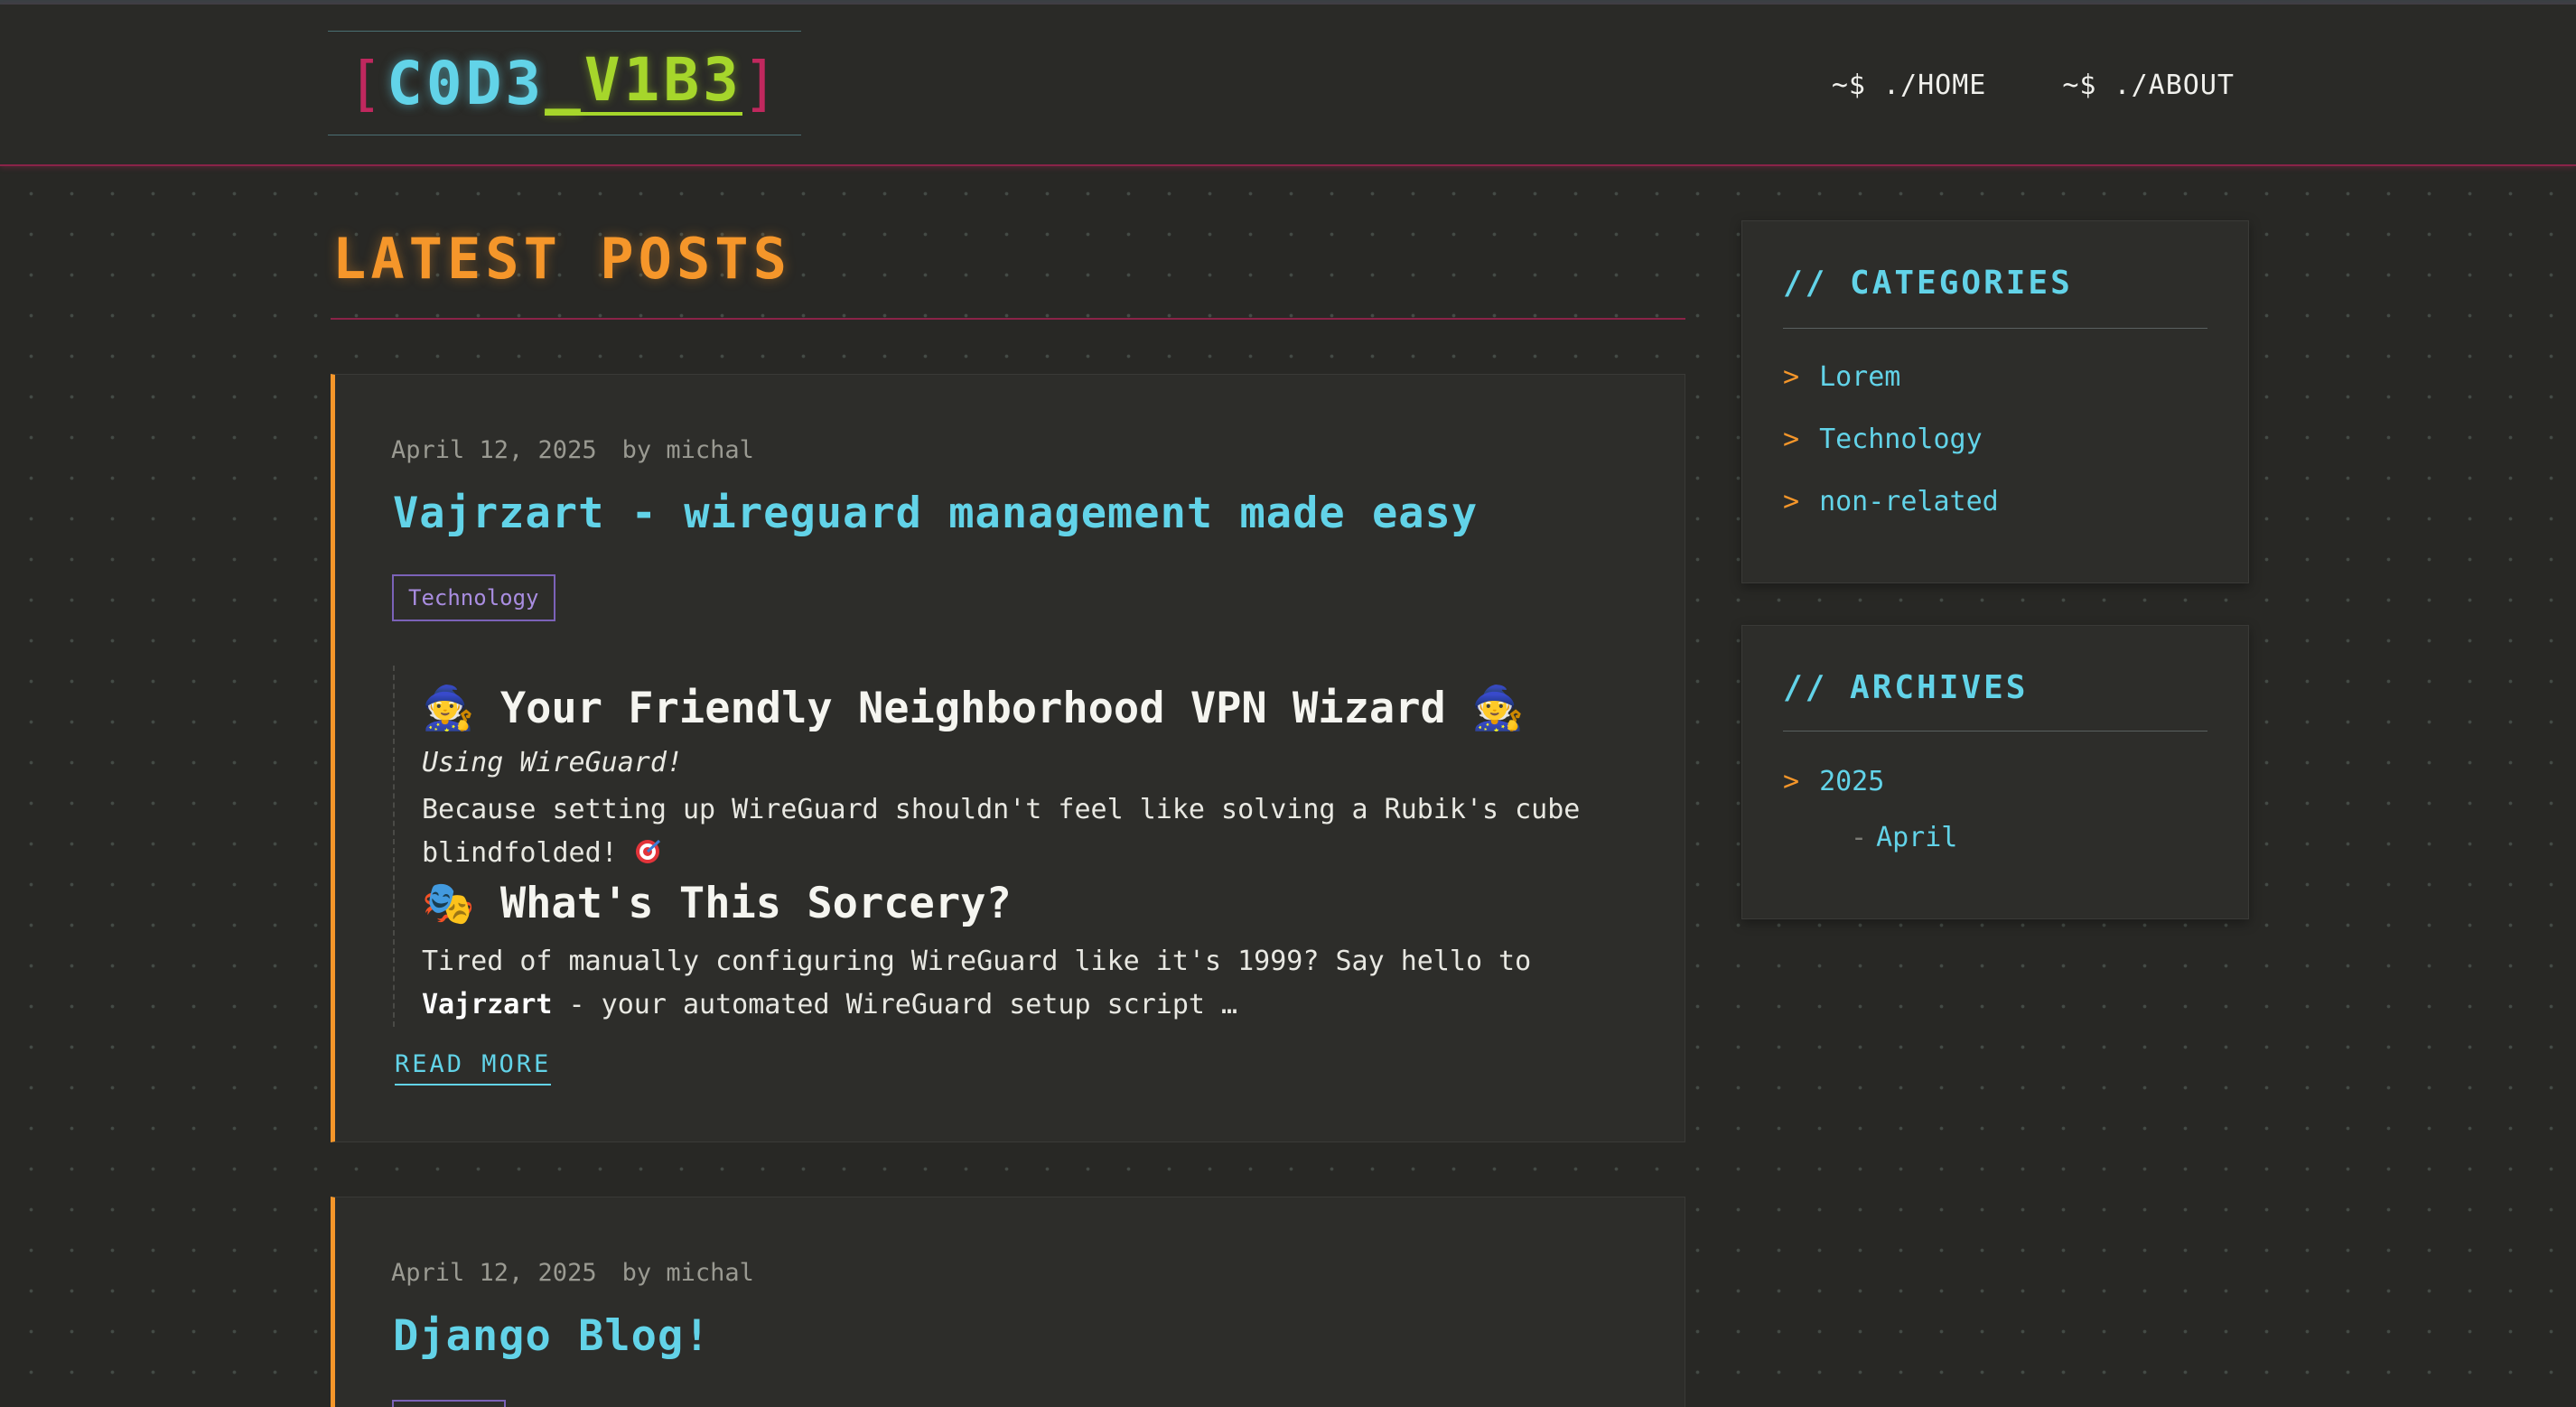  Describe the element at coordinates (2149, 85) in the screenshot. I see `nav-about-link: ~$ ./ABOUT` at that location.